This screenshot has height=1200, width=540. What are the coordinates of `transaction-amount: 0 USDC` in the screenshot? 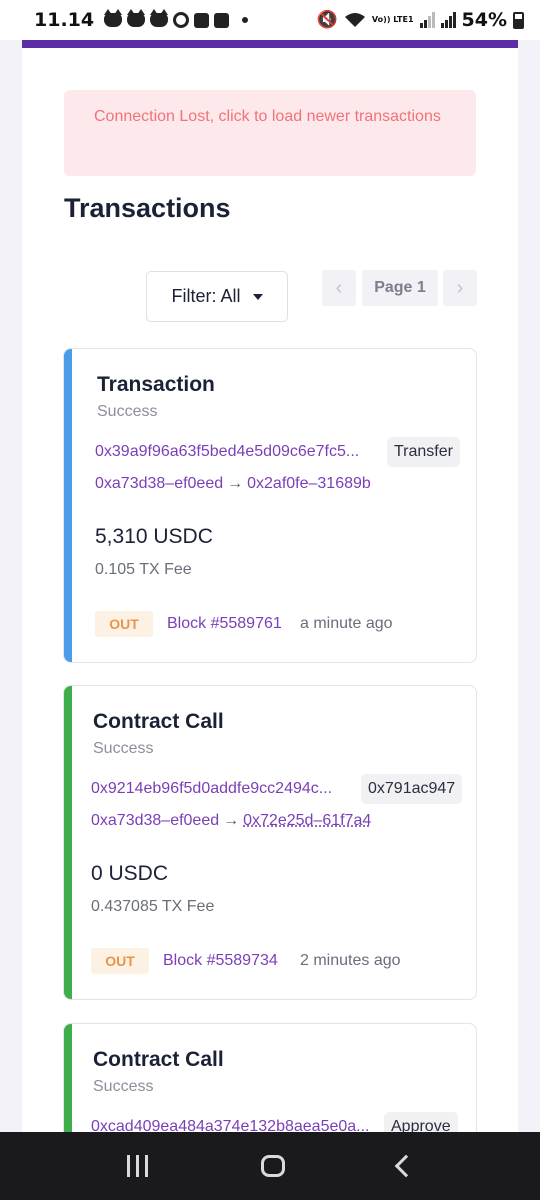 It's located at (130, 873).